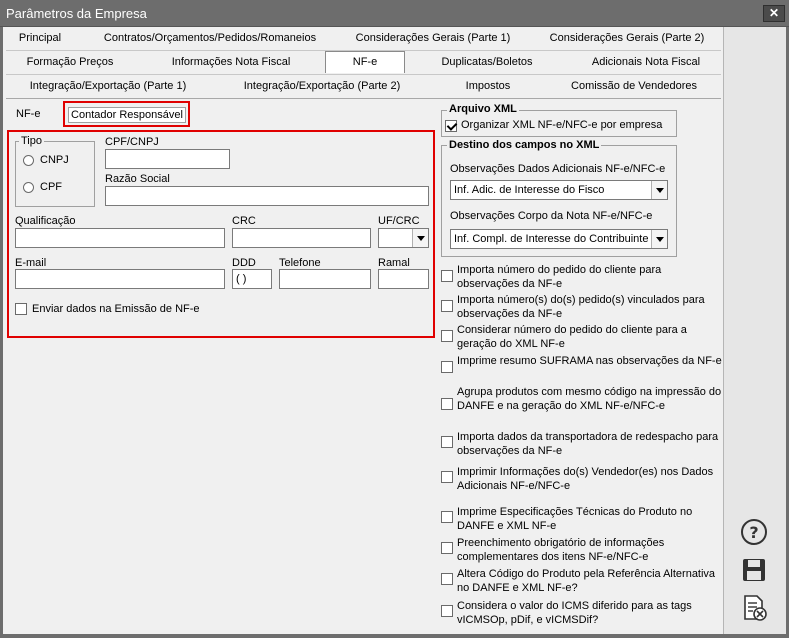 This screenshot has width=789, height=638. I want to click on save-button, so click(754, 570).